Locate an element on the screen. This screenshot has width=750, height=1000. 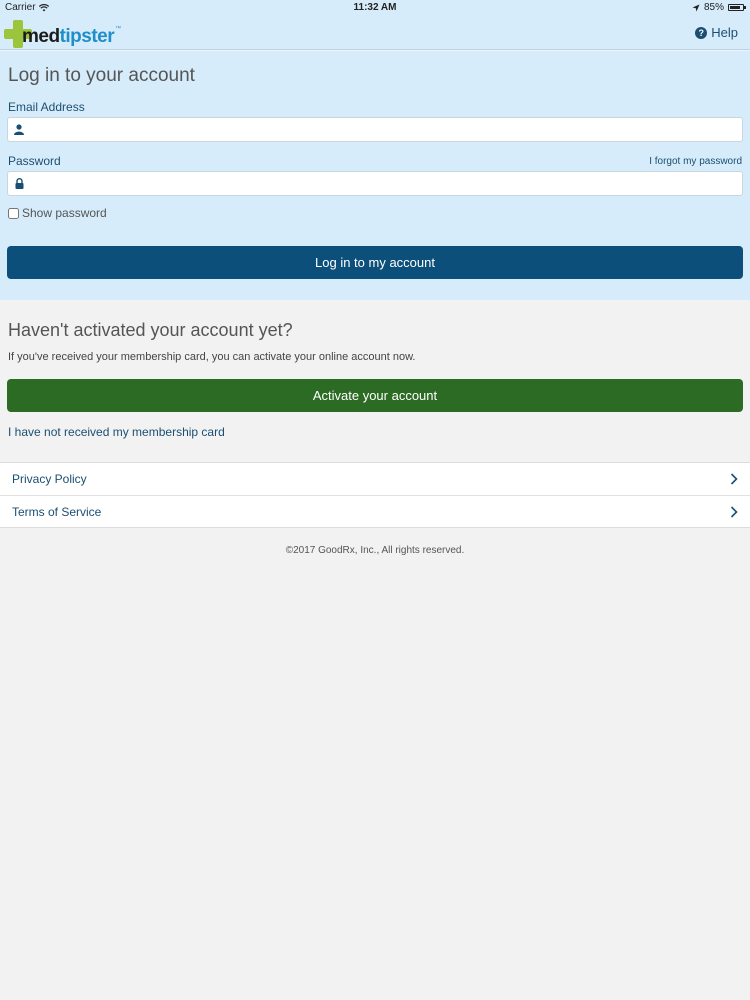
no-card-link: I have not received my membership card is located at coordinates (116, 432).